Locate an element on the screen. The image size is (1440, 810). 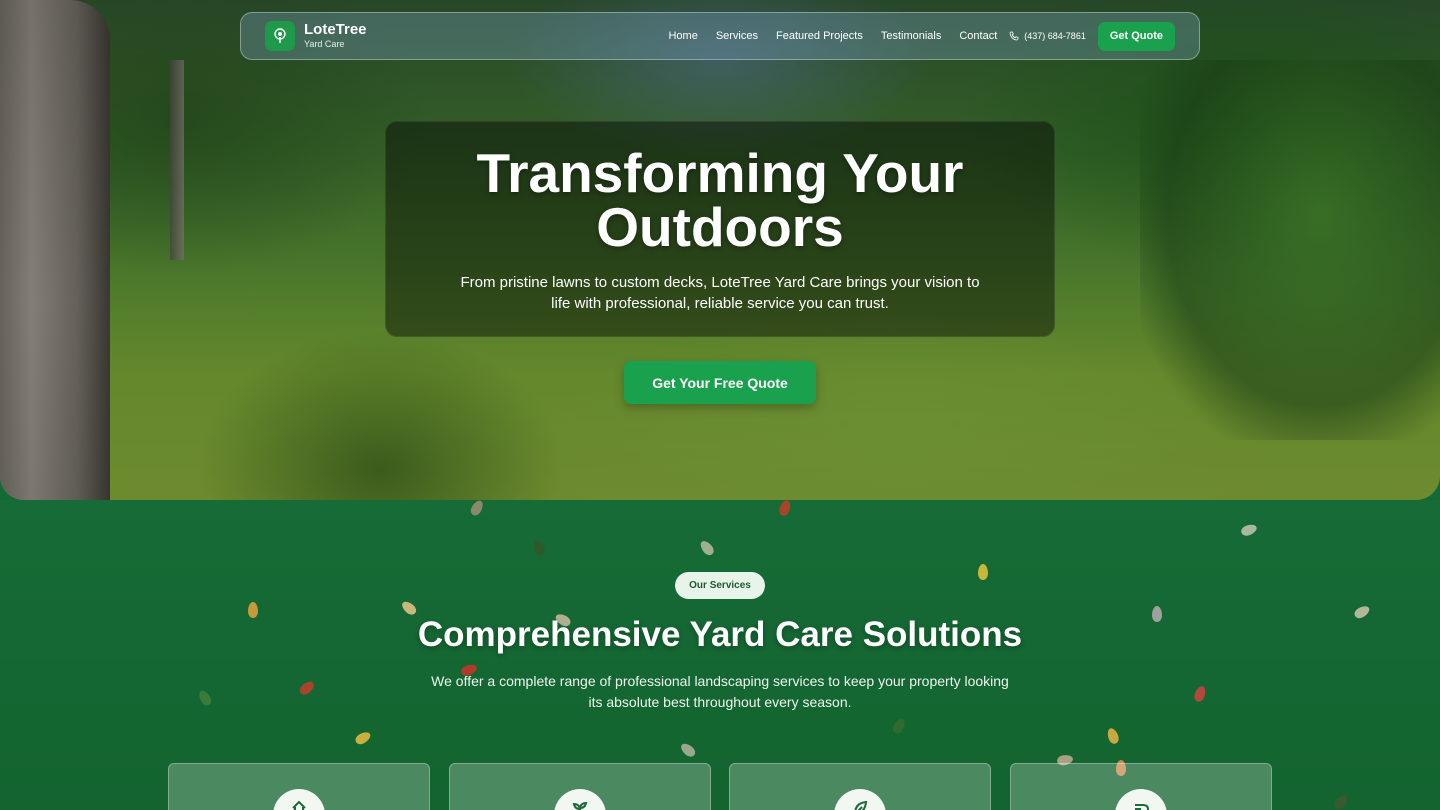
shovel-icon is located at coordinates (1141, 799).